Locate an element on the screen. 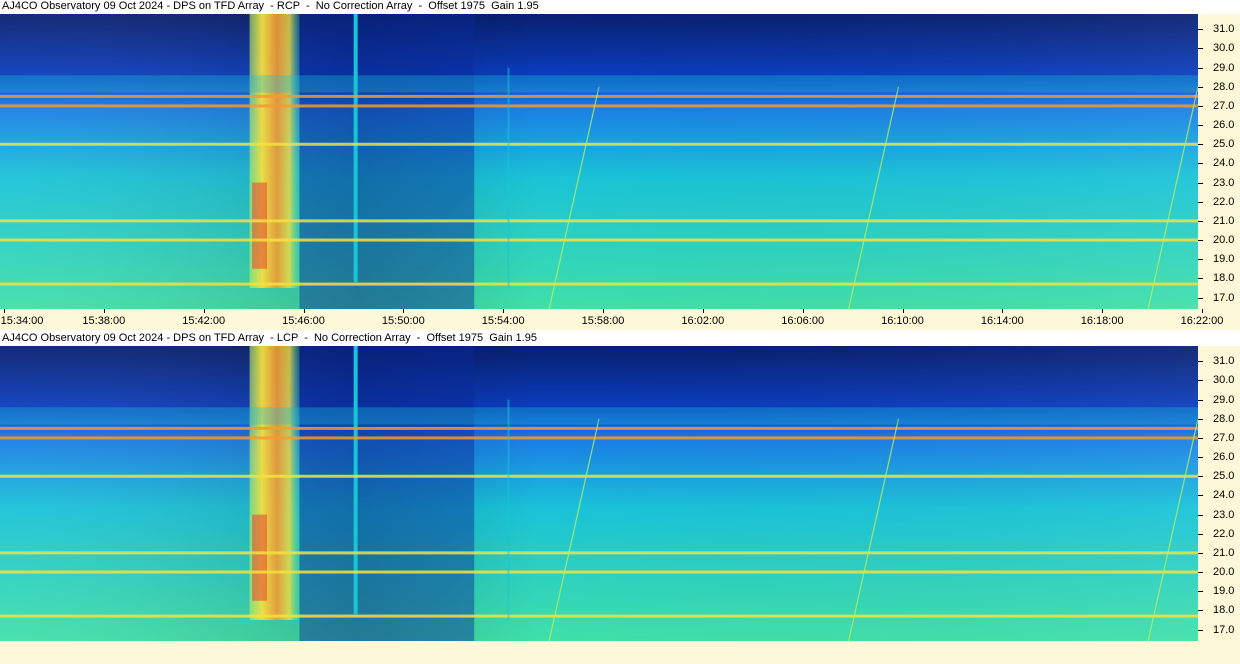 Image resolution: width=1240 pixels, height=664 pixels. narrowband-burst is located at coordinates (355, 480).